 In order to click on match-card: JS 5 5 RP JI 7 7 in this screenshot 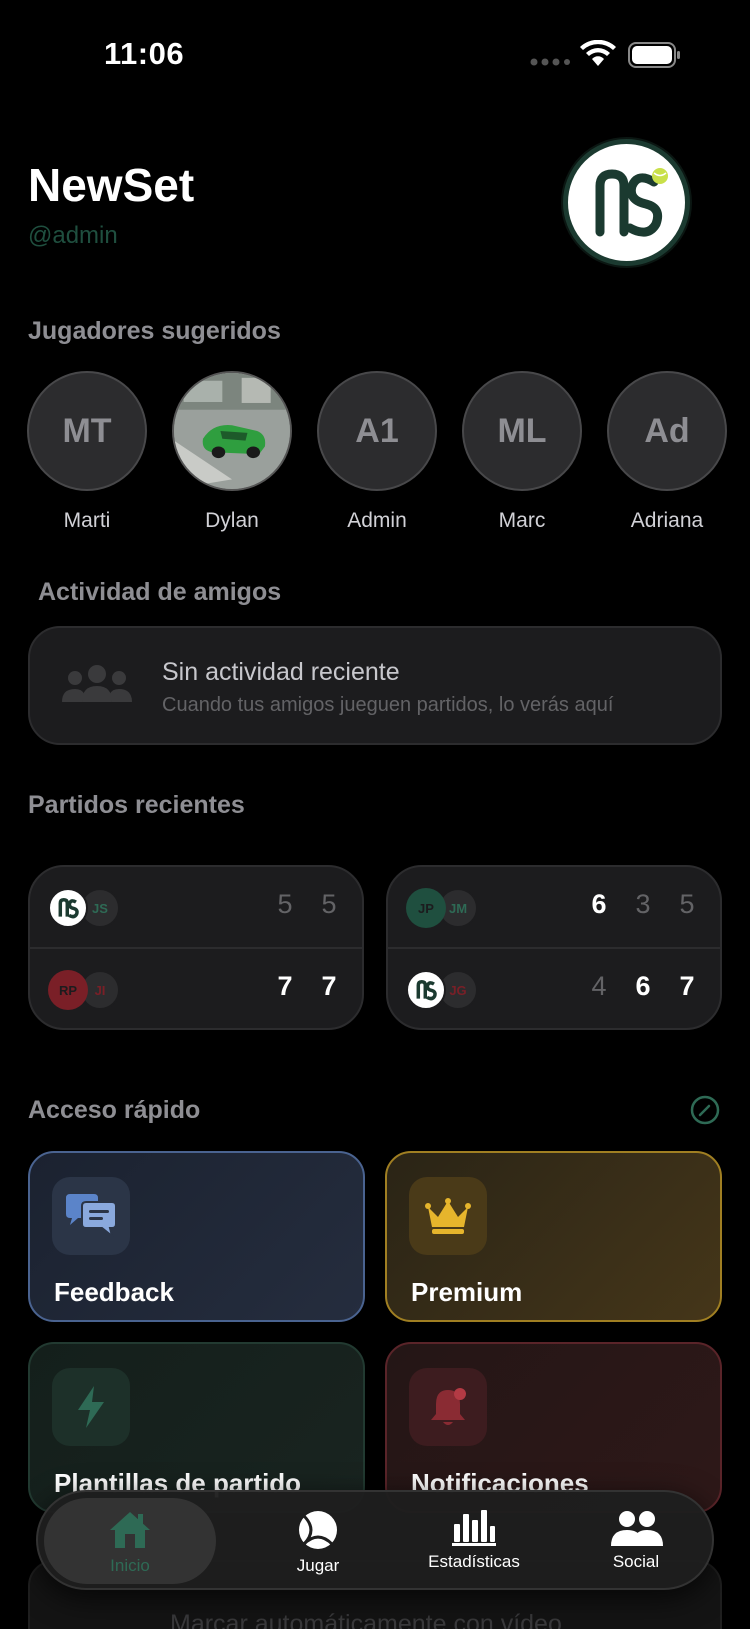, I will do `click(196, 947)`.